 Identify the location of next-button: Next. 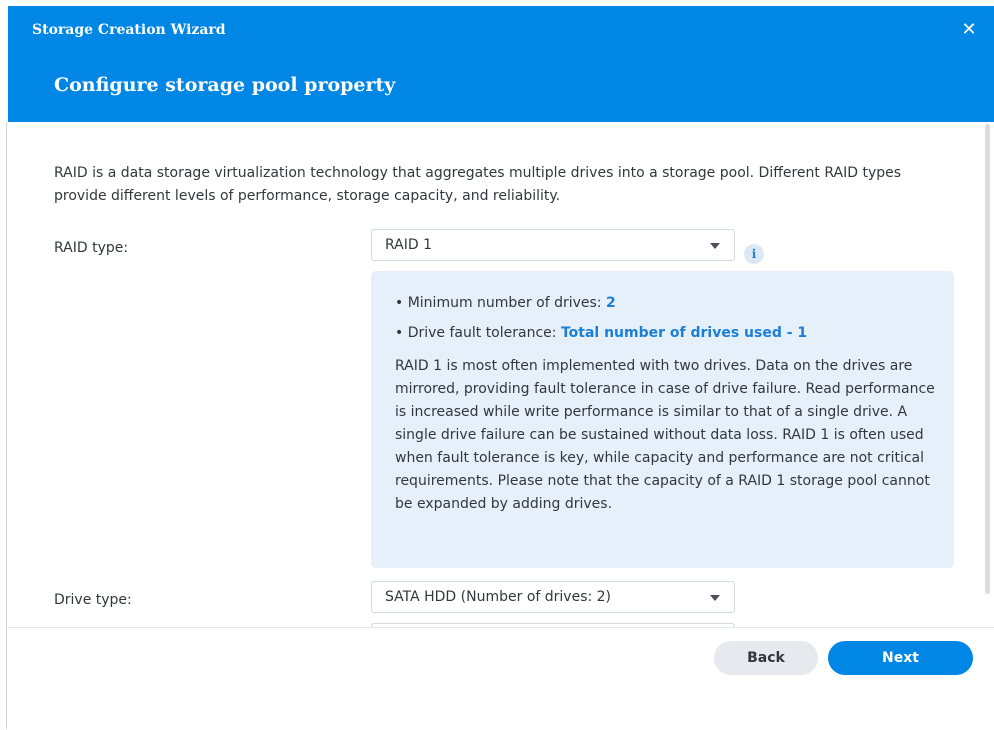
(900, 658).